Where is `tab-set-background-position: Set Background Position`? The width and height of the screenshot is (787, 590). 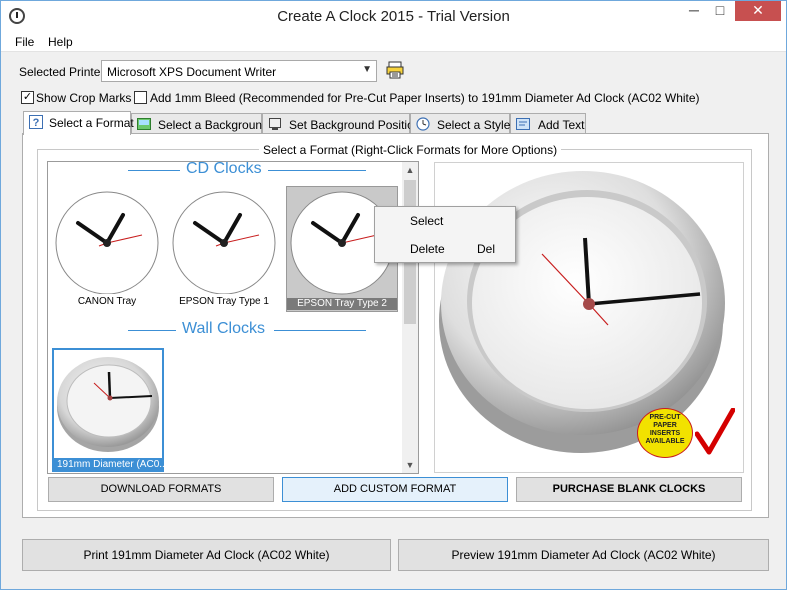 tab-set-background-position: Set Background Position is located at coordinates (341, 123).